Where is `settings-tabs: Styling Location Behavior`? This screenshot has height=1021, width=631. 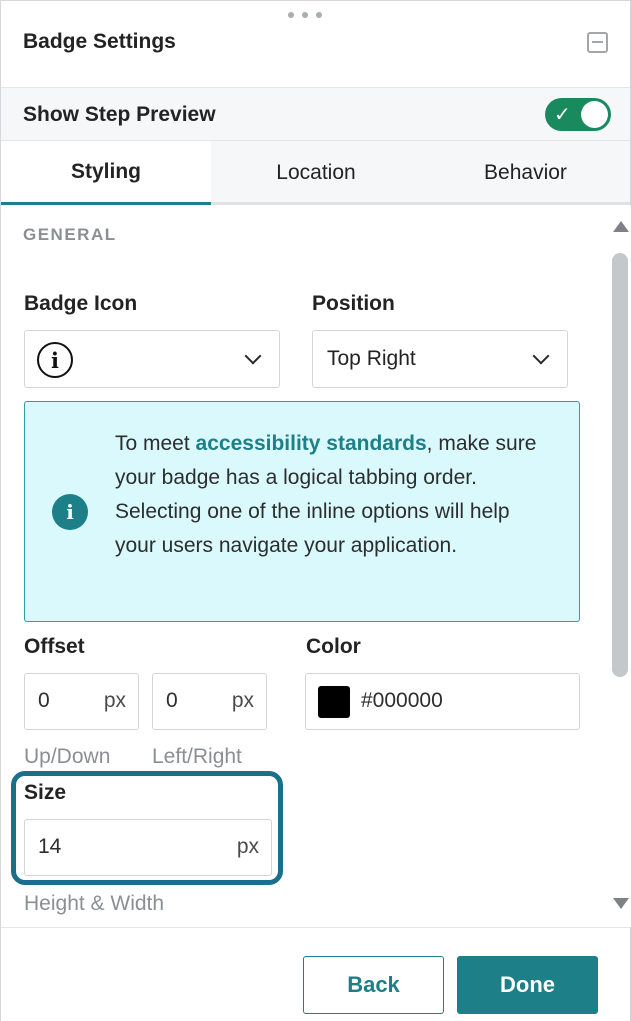 settings-tabs: Styling Location Behavior is located at coordinates (315, 173).